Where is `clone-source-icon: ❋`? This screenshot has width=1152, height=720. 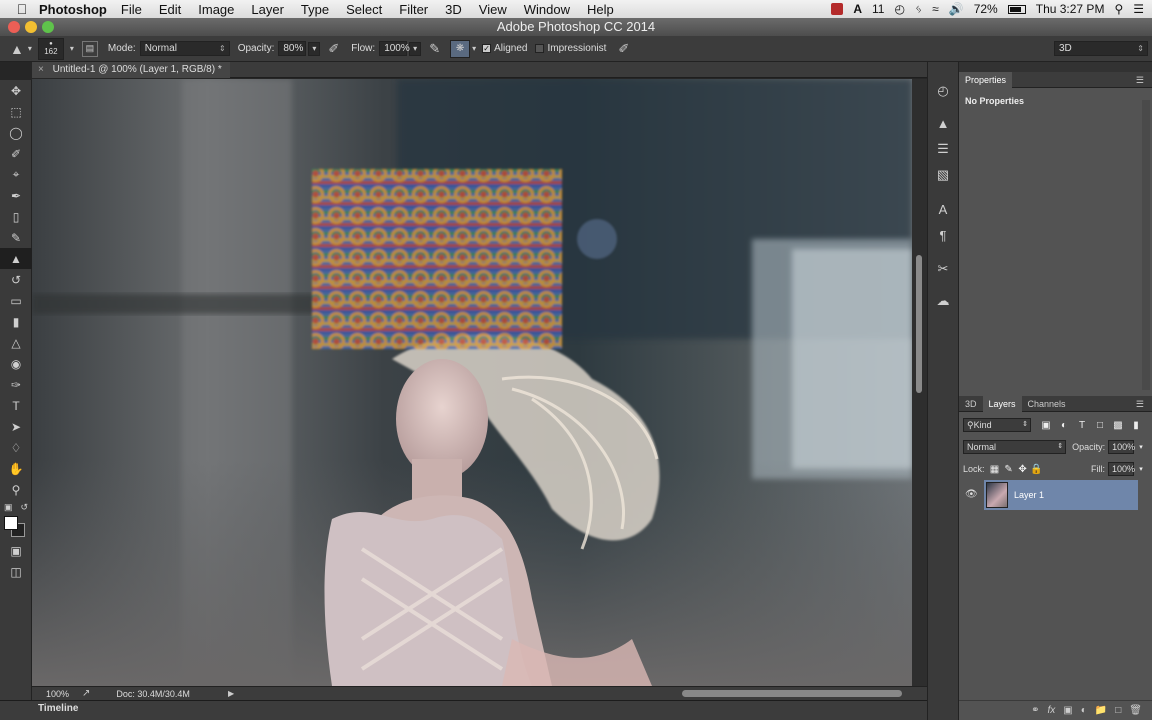 clone-source-icon: ❋ is located at coordinates (460, 48).